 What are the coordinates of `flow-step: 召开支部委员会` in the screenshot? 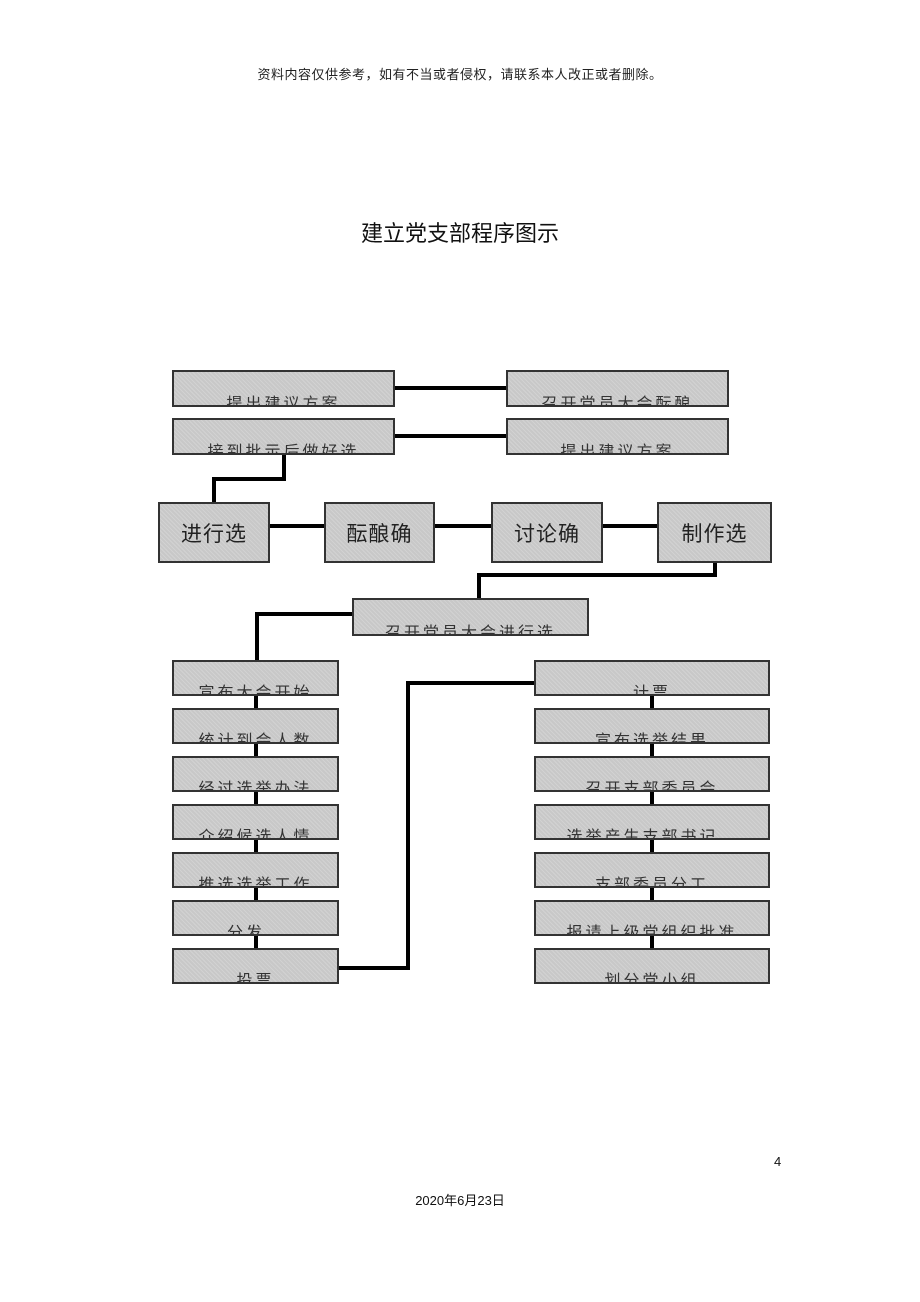 It's located at (652, 774).